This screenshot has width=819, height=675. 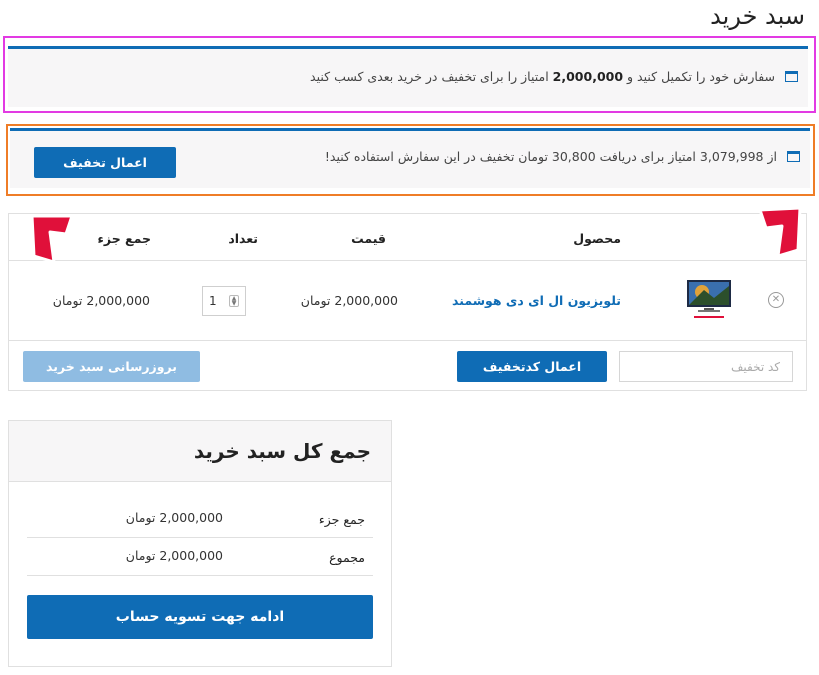 I want to click on header-price: قیمت, so click(x=368, y=238).